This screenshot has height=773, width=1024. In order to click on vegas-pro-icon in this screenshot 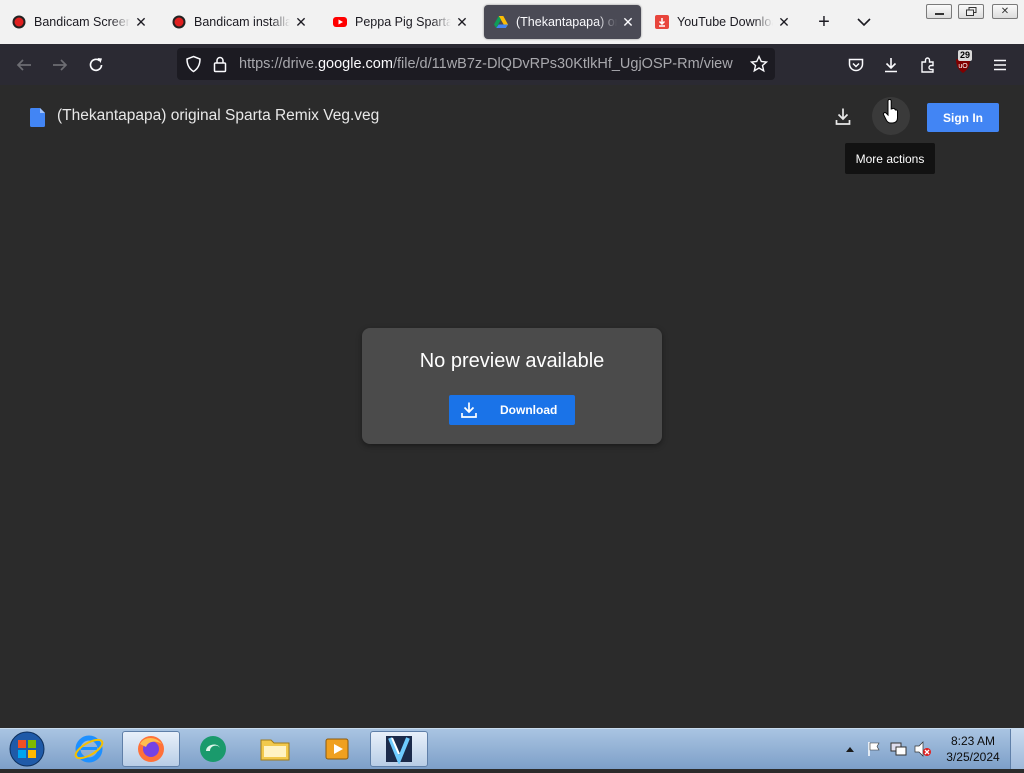, I will do `click(399, 750)`.